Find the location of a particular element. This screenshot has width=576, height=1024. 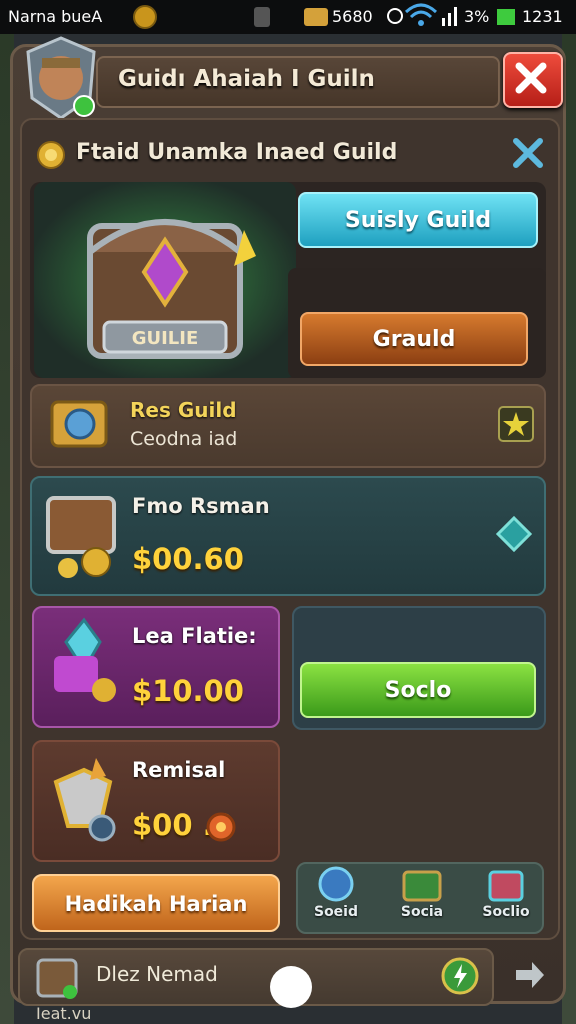

primary-guild-button: Suisly Guild is located at coordinates (418, 220).